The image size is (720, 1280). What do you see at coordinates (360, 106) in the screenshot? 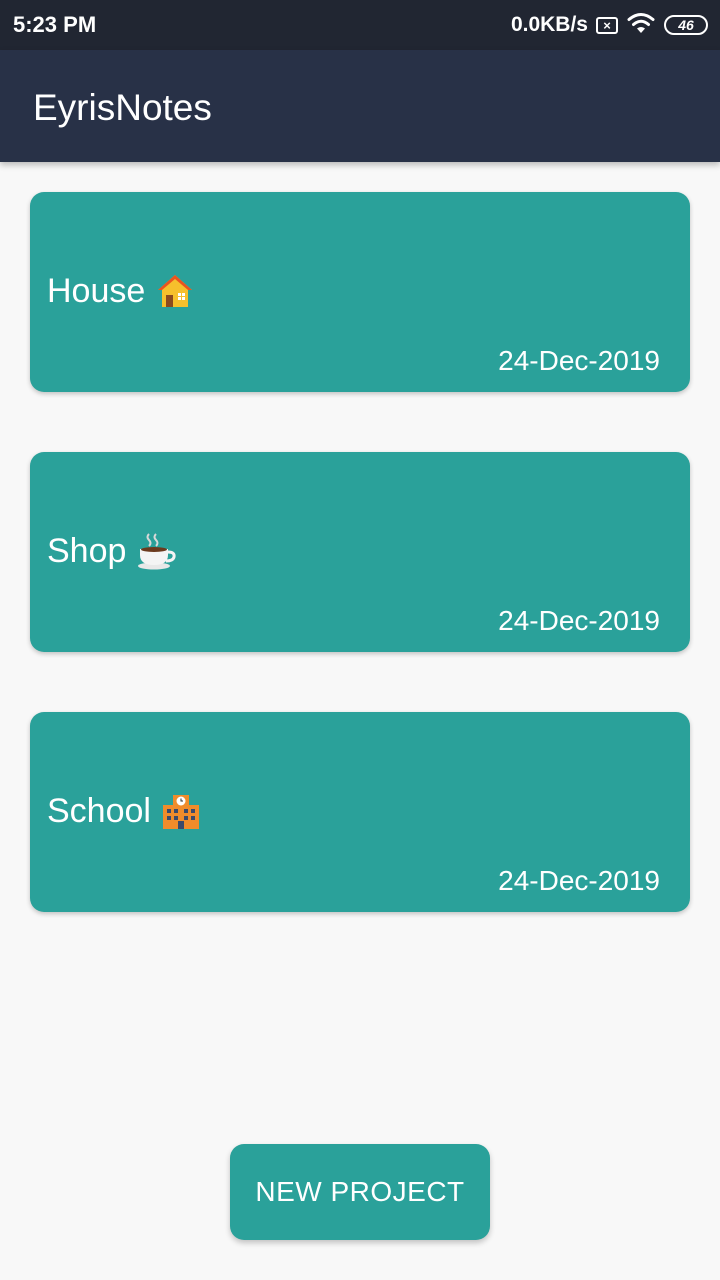
I see `app-bar: EyrisNotes` at bounding box center [360, 106].